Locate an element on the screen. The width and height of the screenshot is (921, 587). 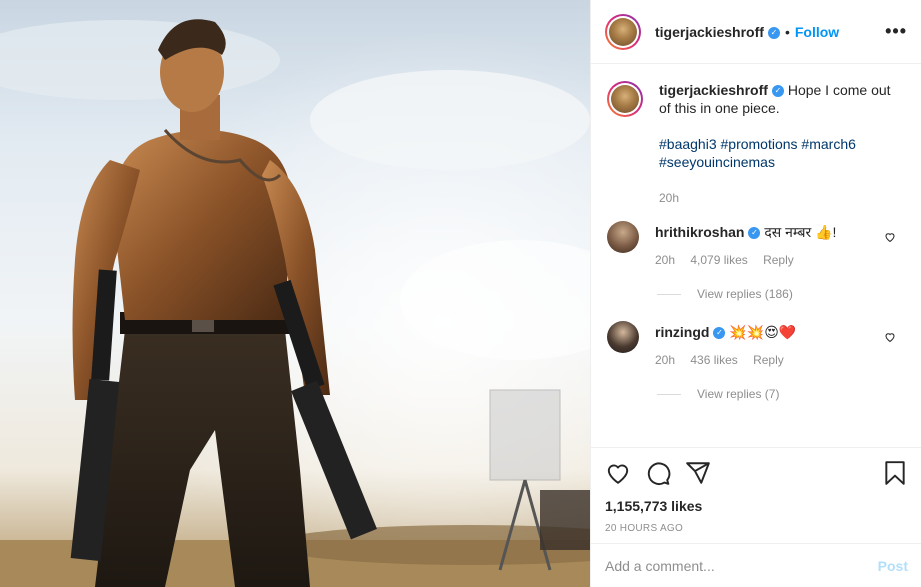
view-replies-label: View replies (7) is located at coordinates (738, 394).